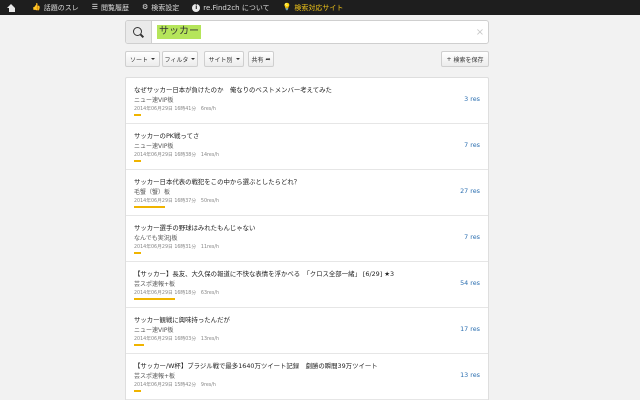  I want to click on search-icon, so click(137, 31).